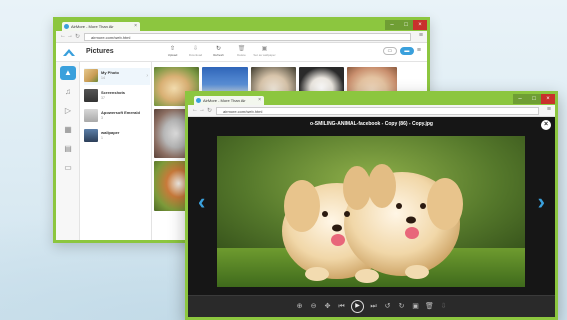 The image size is (567, 320). I want to click on photos-icon: ▲, so click(68, 73).